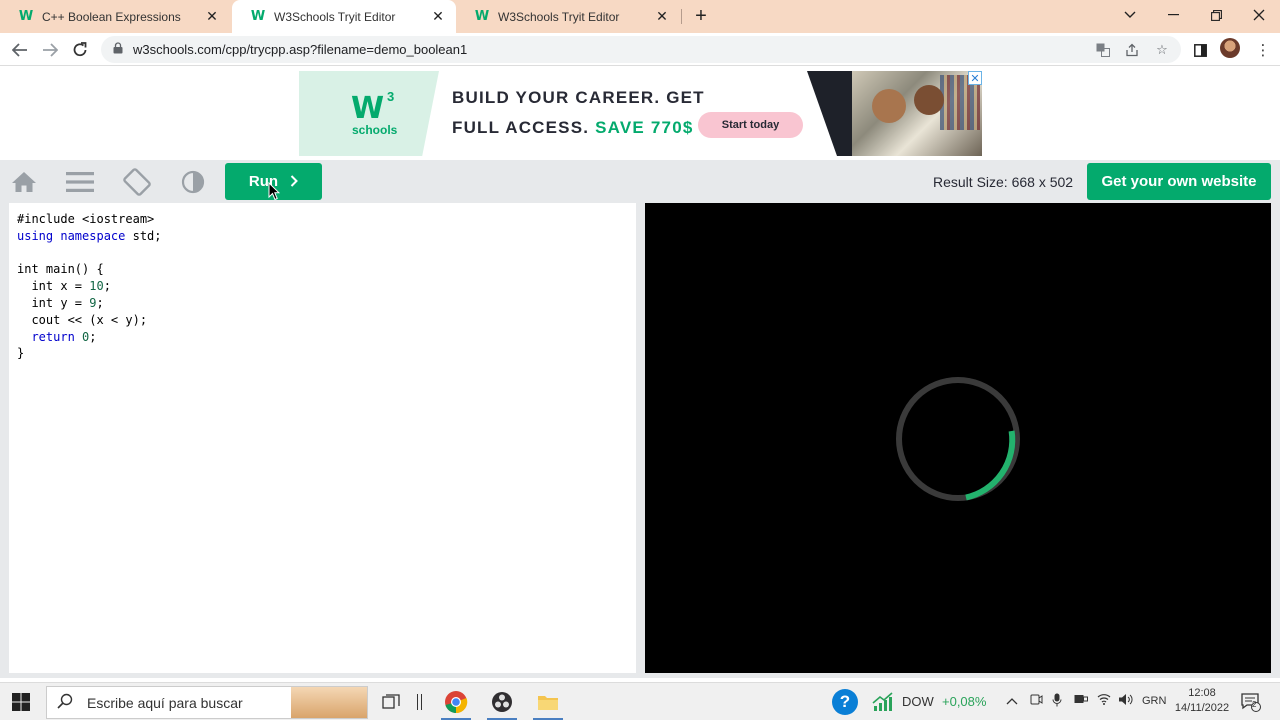  What do you see at coordinates (193, 182) in the screenshot?
I see `dark-mode-contrast-icon` at bounding box center [193, 182].